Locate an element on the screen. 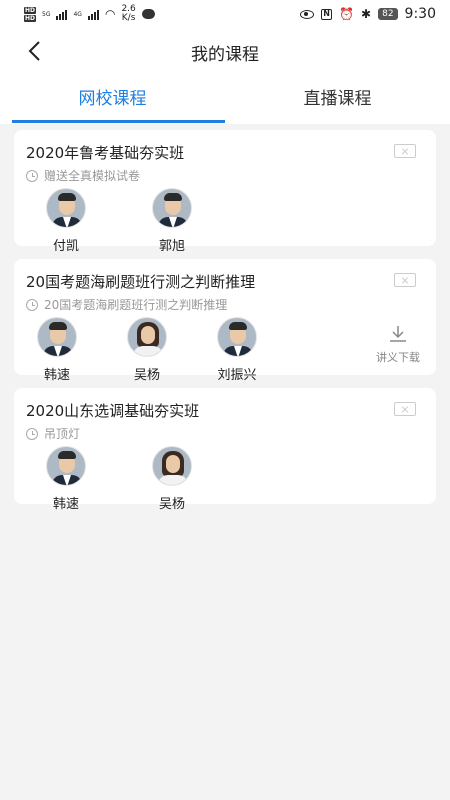  course-title: 2020年鲁考基础夯实班 is located at coordinates (105, 153).